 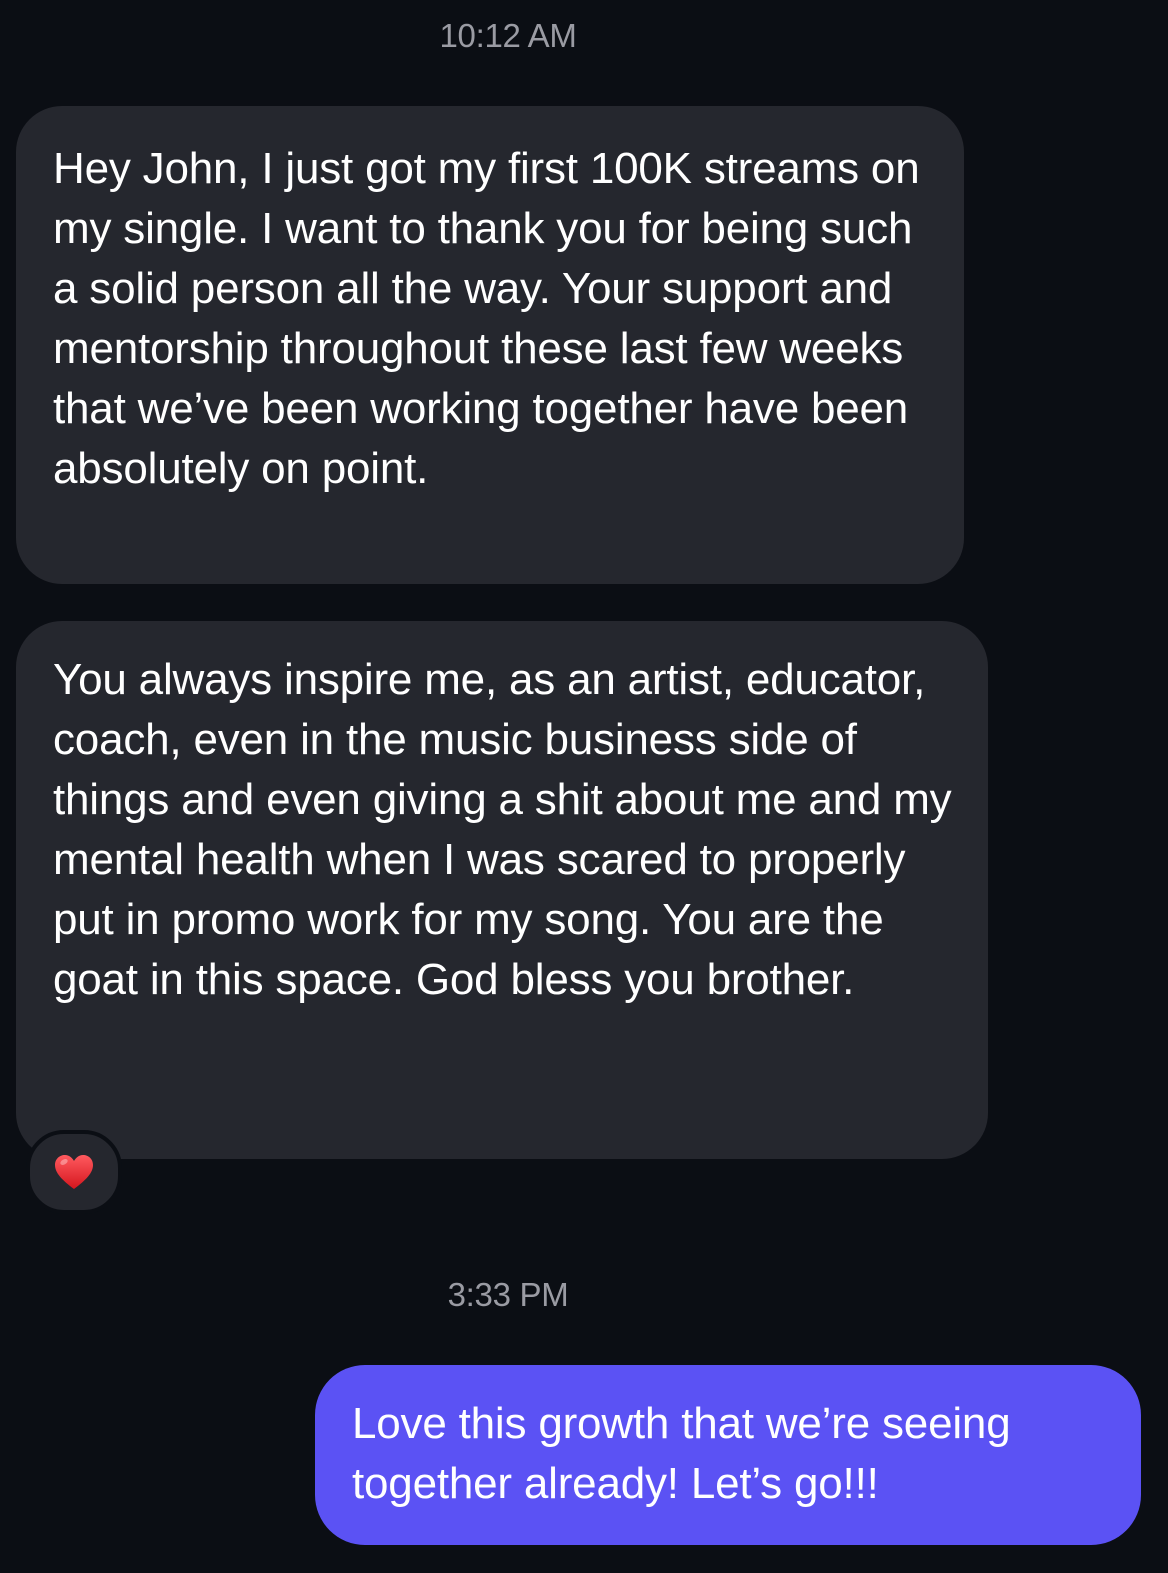 I want to click on heart-icon, so click(x=74, y=1172).